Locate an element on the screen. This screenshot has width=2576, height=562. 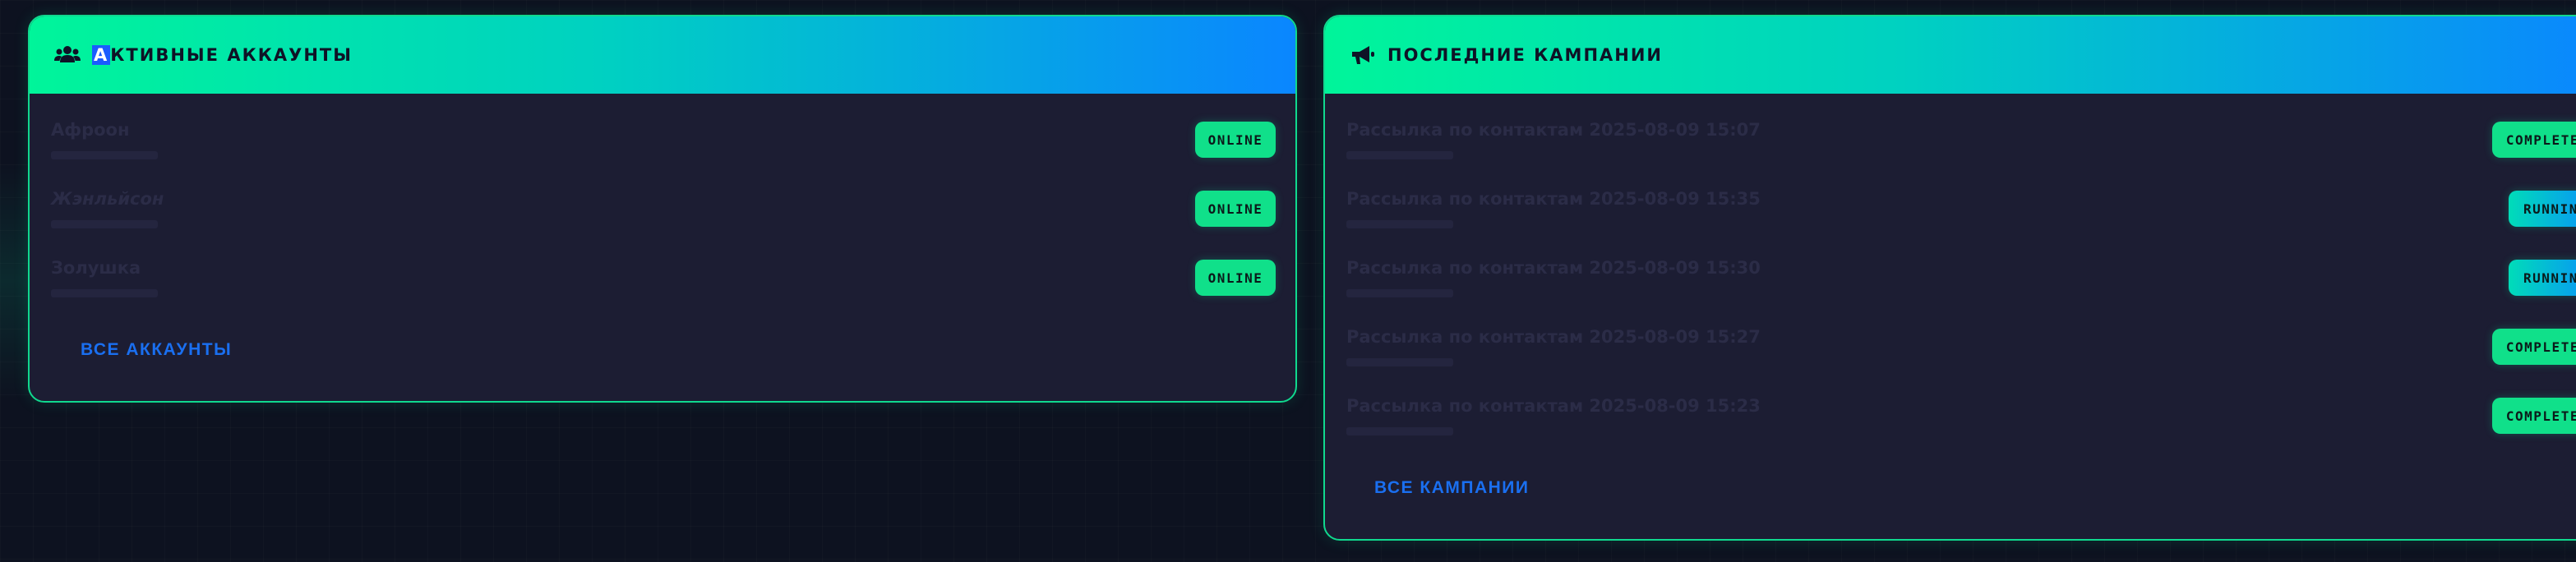
campaign-name: Рассылка по контактам 2025-08-09 15:35 is located at coordinates (1553, 199).